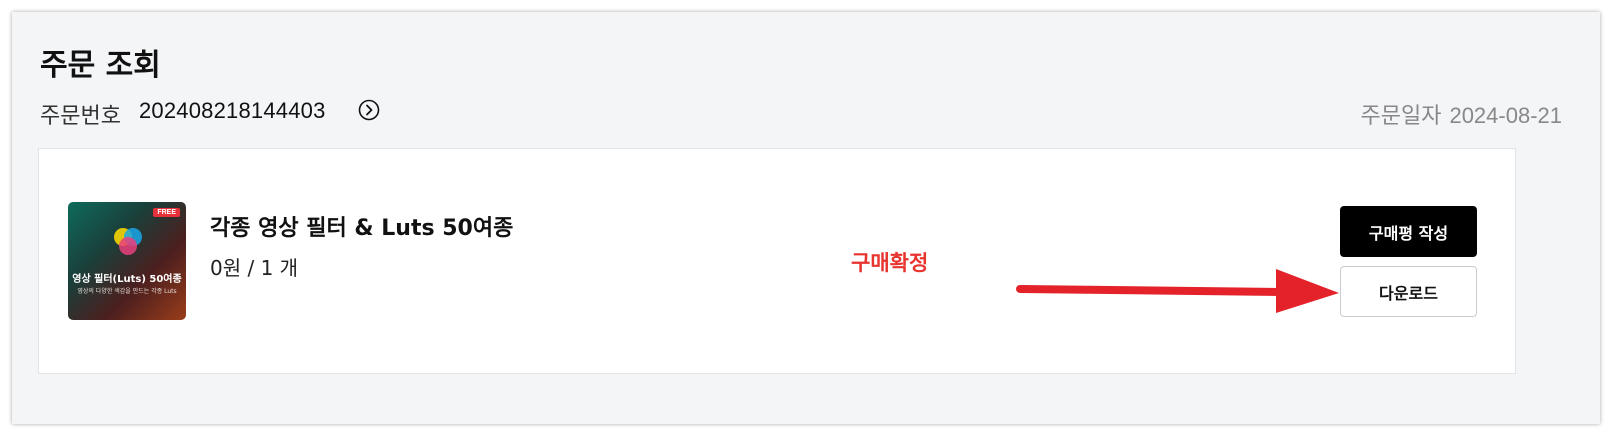  I want to click on free-badge: FREE, so click(166, 212).